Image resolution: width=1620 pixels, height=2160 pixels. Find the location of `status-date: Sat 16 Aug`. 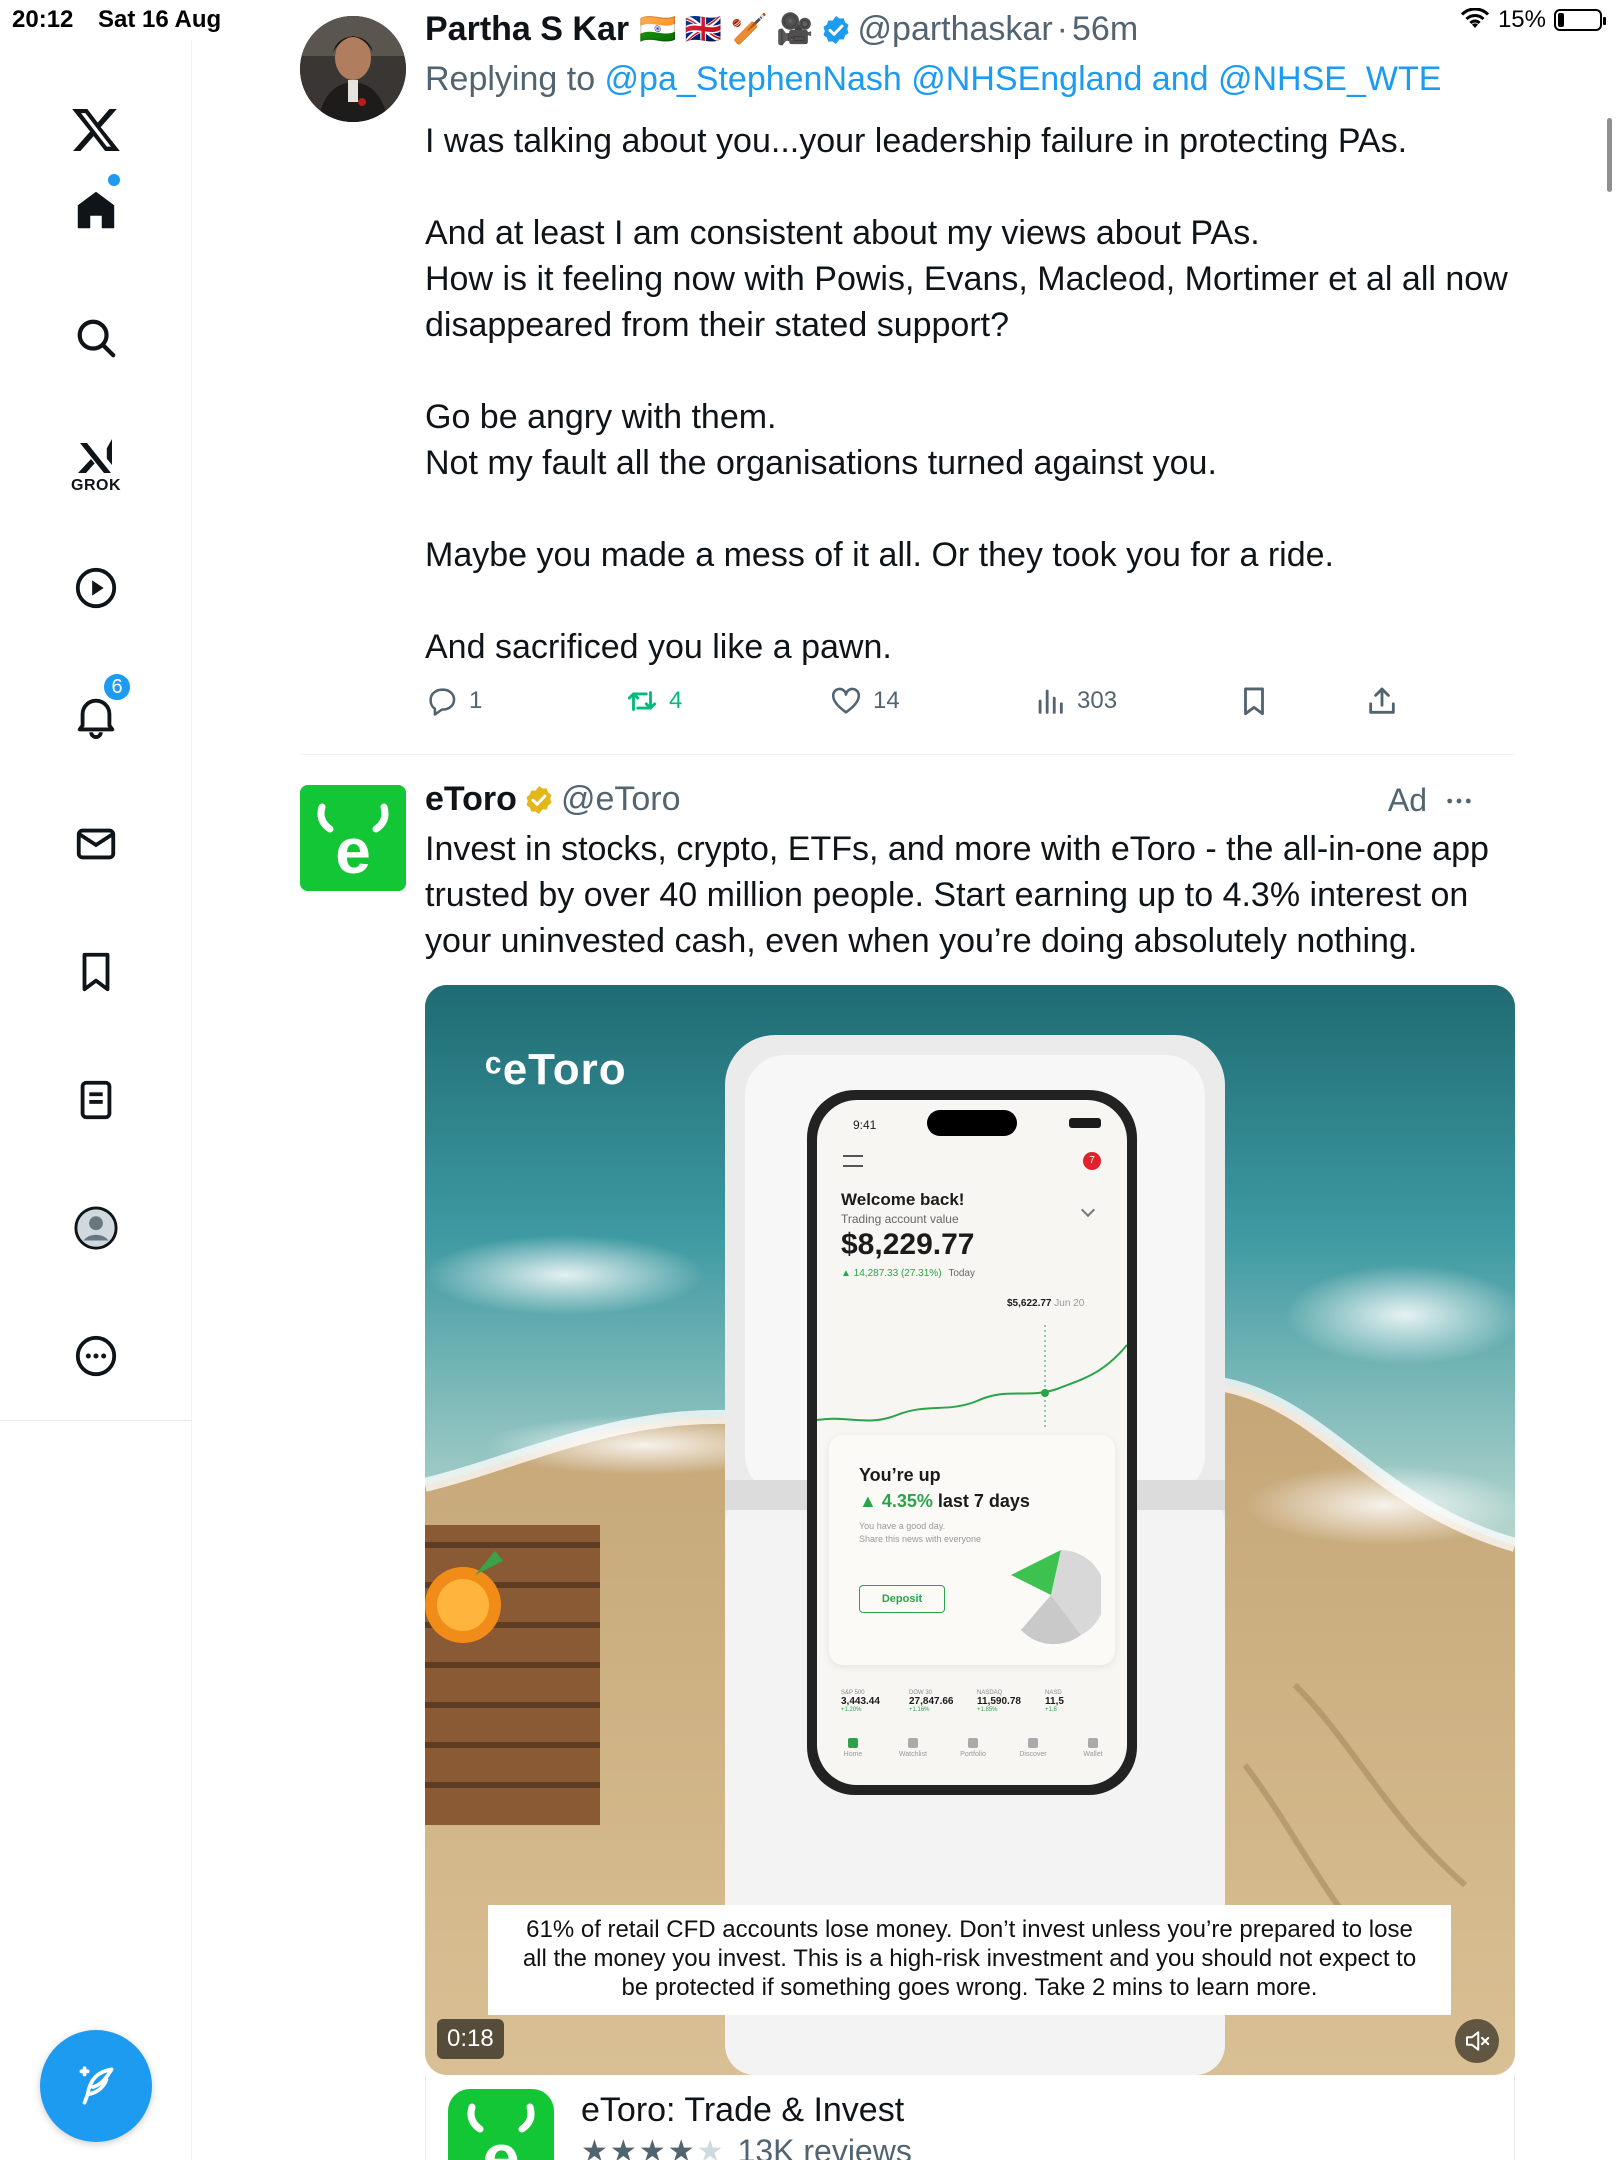

status-date: Sat 16 Aug is located at coordinates (160, 19).